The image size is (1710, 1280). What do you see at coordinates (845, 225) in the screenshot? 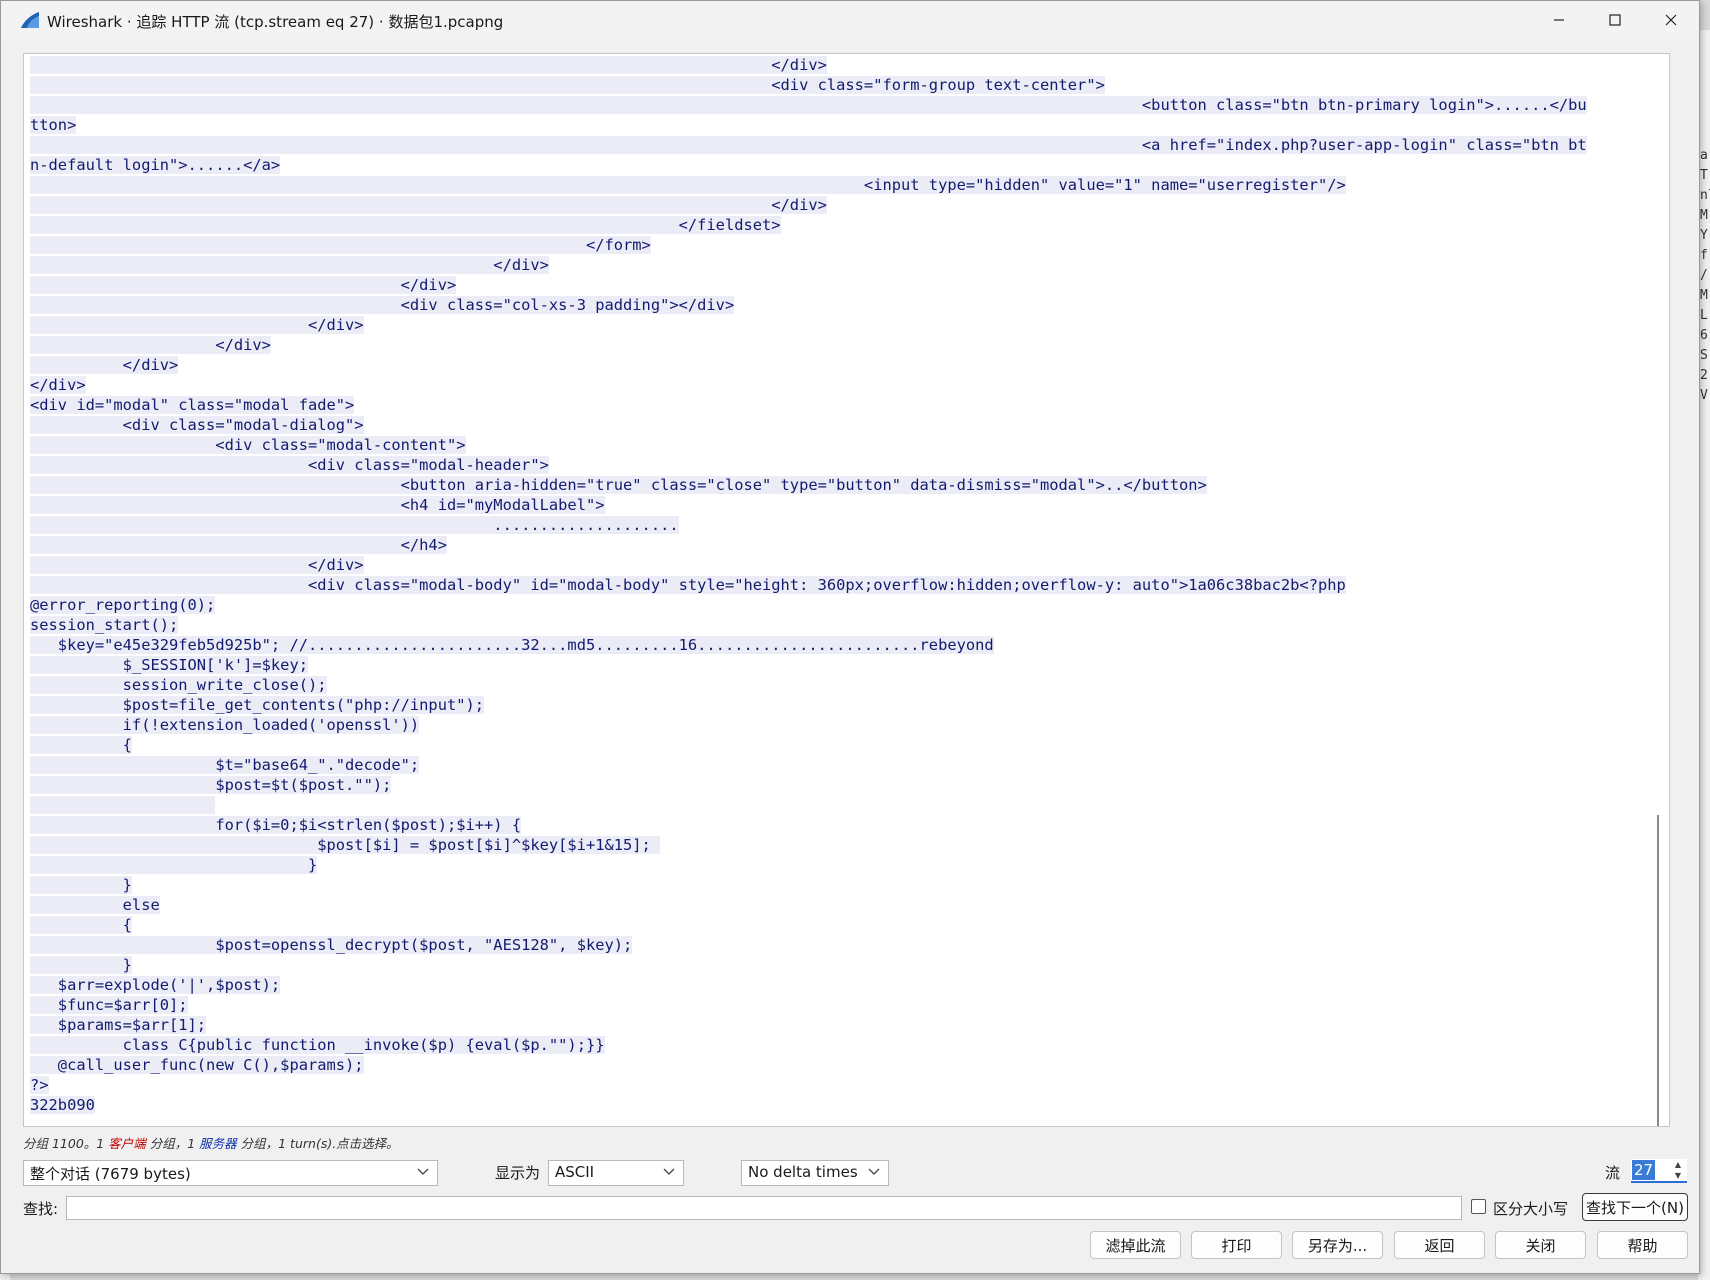
I see `stream-line: </fieldset>` at bounding box center [845, 225].